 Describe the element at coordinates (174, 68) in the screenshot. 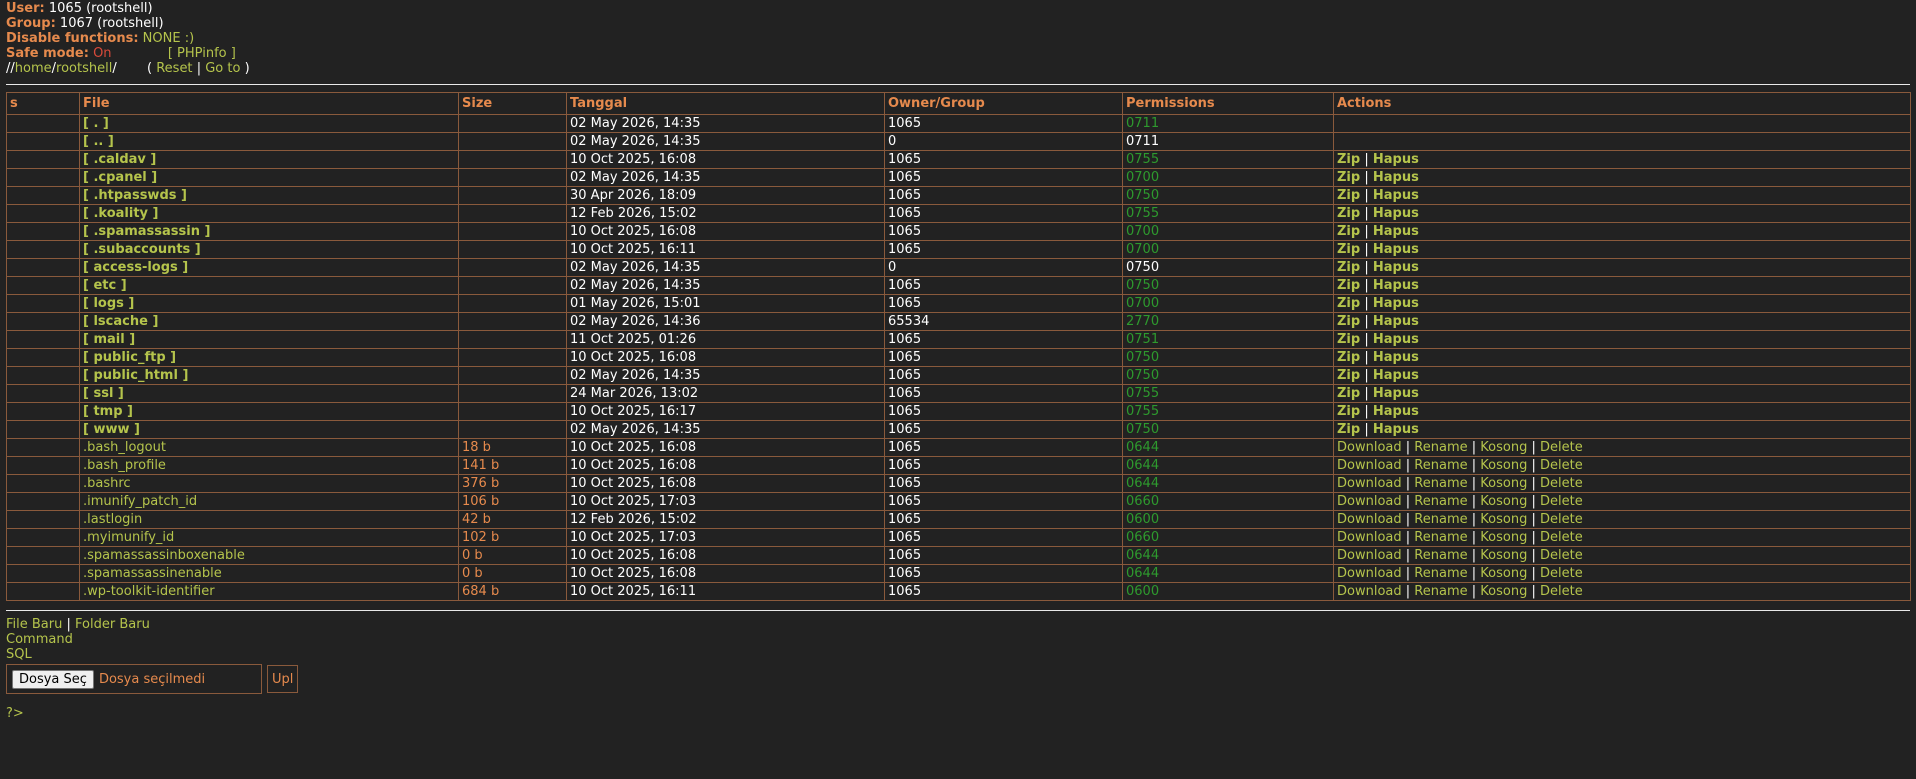

I see `reset-link: Reset` at that location.